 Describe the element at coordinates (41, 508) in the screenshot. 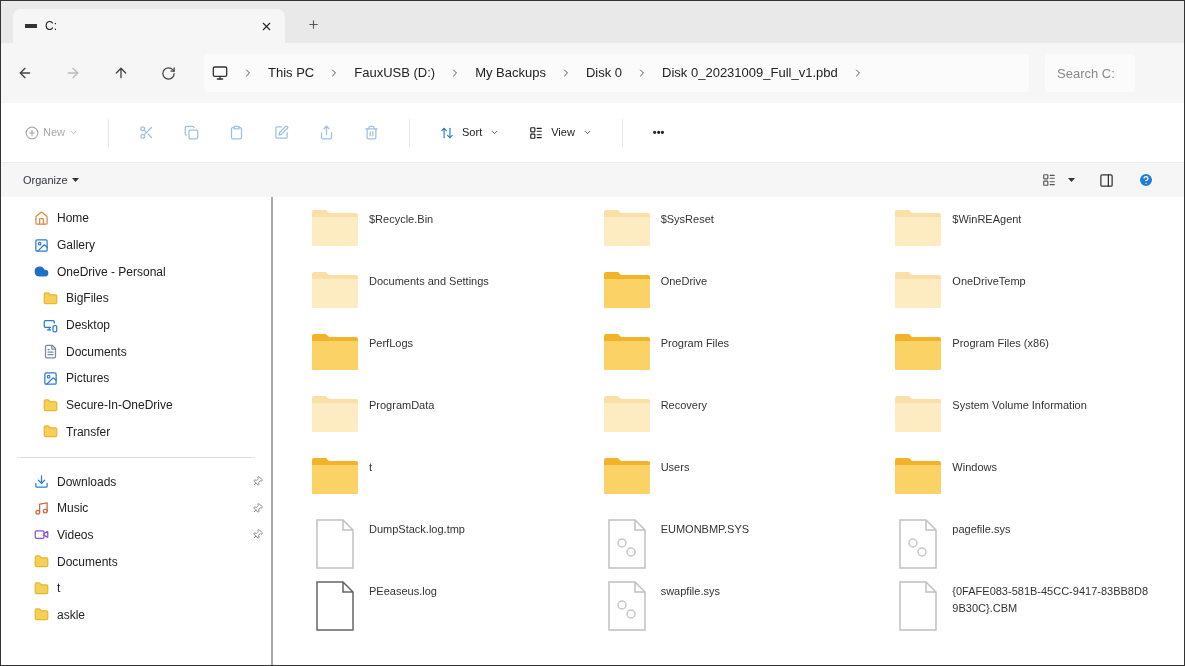

I see `music-icon` at that location.